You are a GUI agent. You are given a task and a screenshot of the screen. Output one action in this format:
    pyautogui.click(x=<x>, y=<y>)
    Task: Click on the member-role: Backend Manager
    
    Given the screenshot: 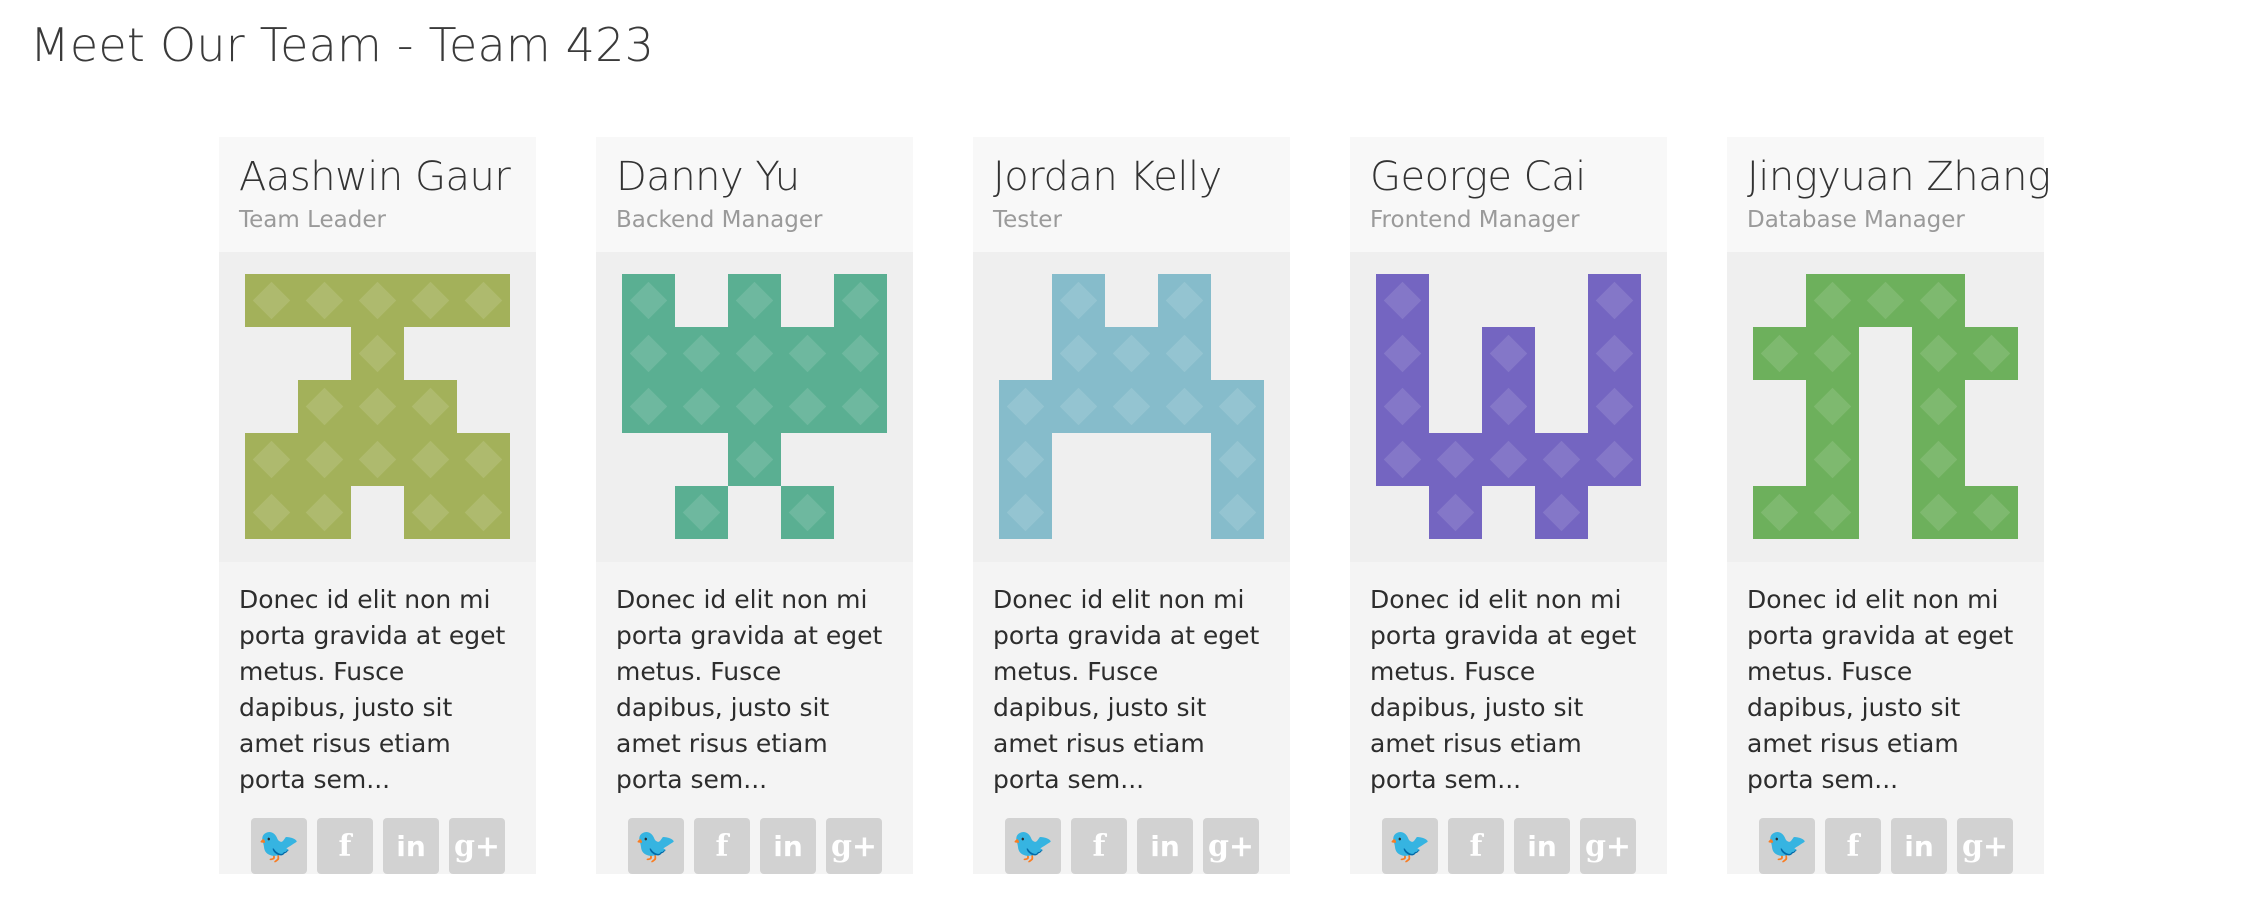 What is the action you would take?
    pyautogui.click(x=719, y=220)
    